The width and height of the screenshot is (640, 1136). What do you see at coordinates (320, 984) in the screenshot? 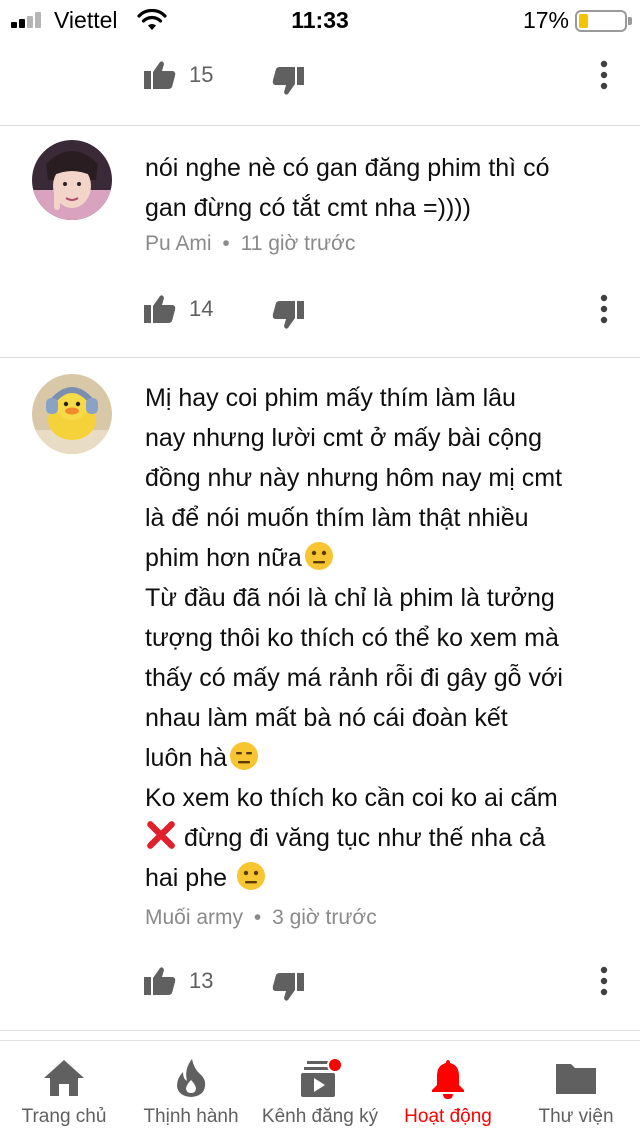
I see `comment-actions: 13` at bounding box center [320, 984].